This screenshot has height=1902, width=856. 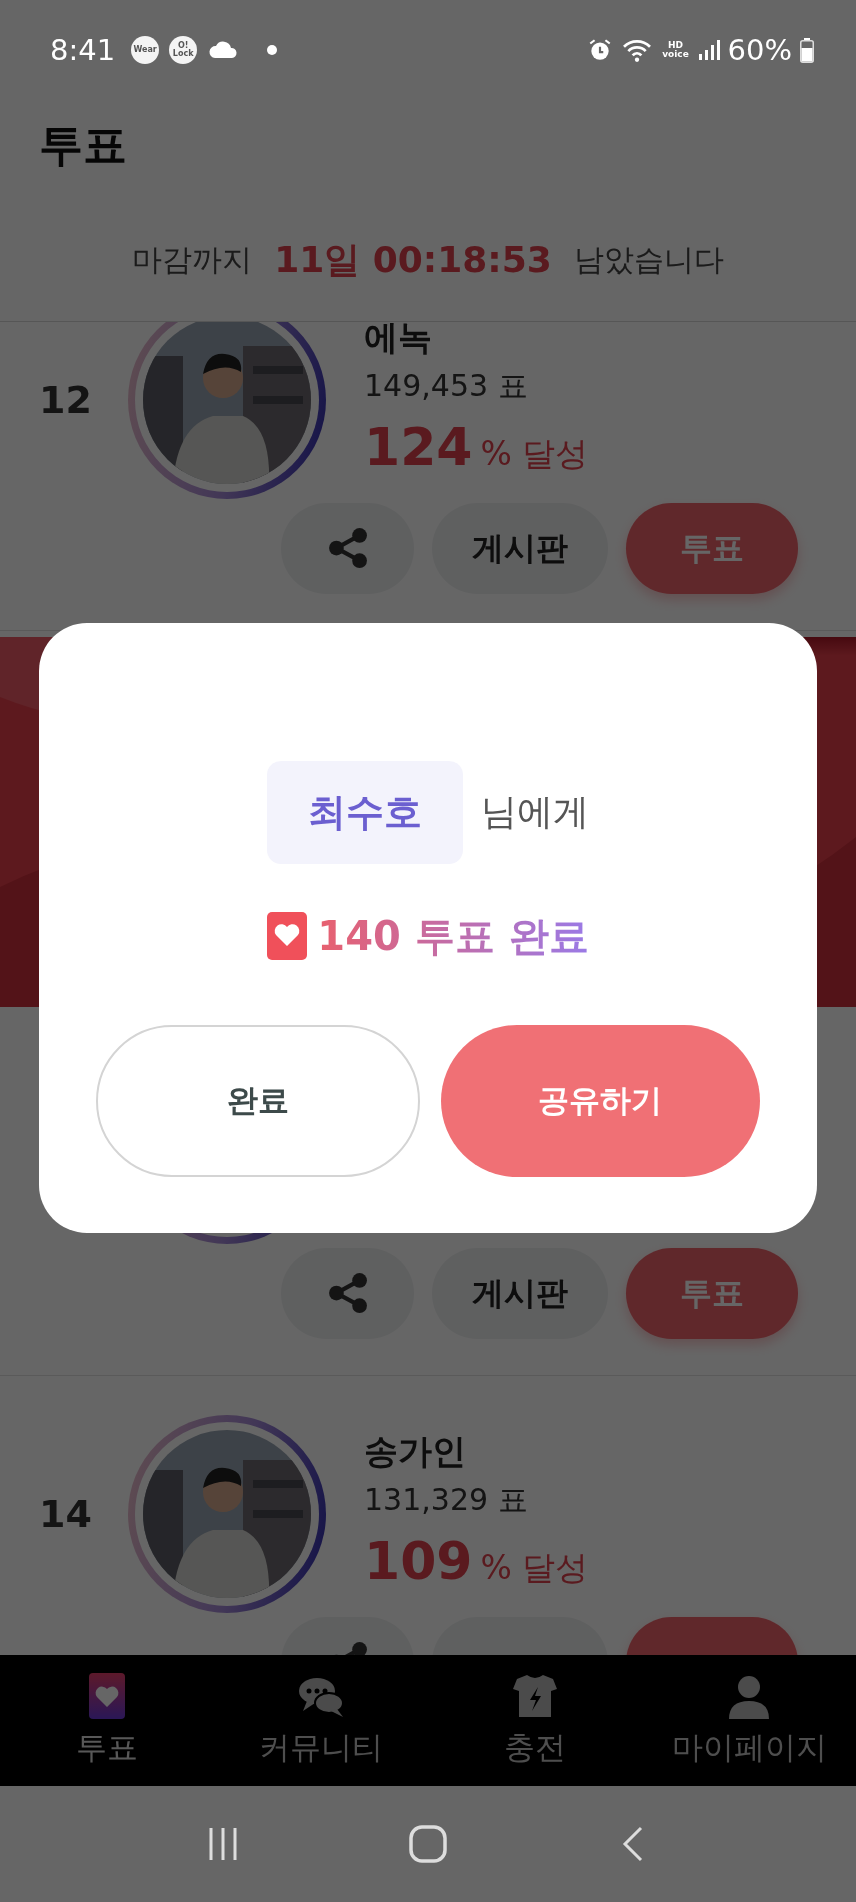 What do you see at coordinates (418, 1561) in the screenshot?
I see `achievement-percent: 109` at bounding box center [418, 1561].